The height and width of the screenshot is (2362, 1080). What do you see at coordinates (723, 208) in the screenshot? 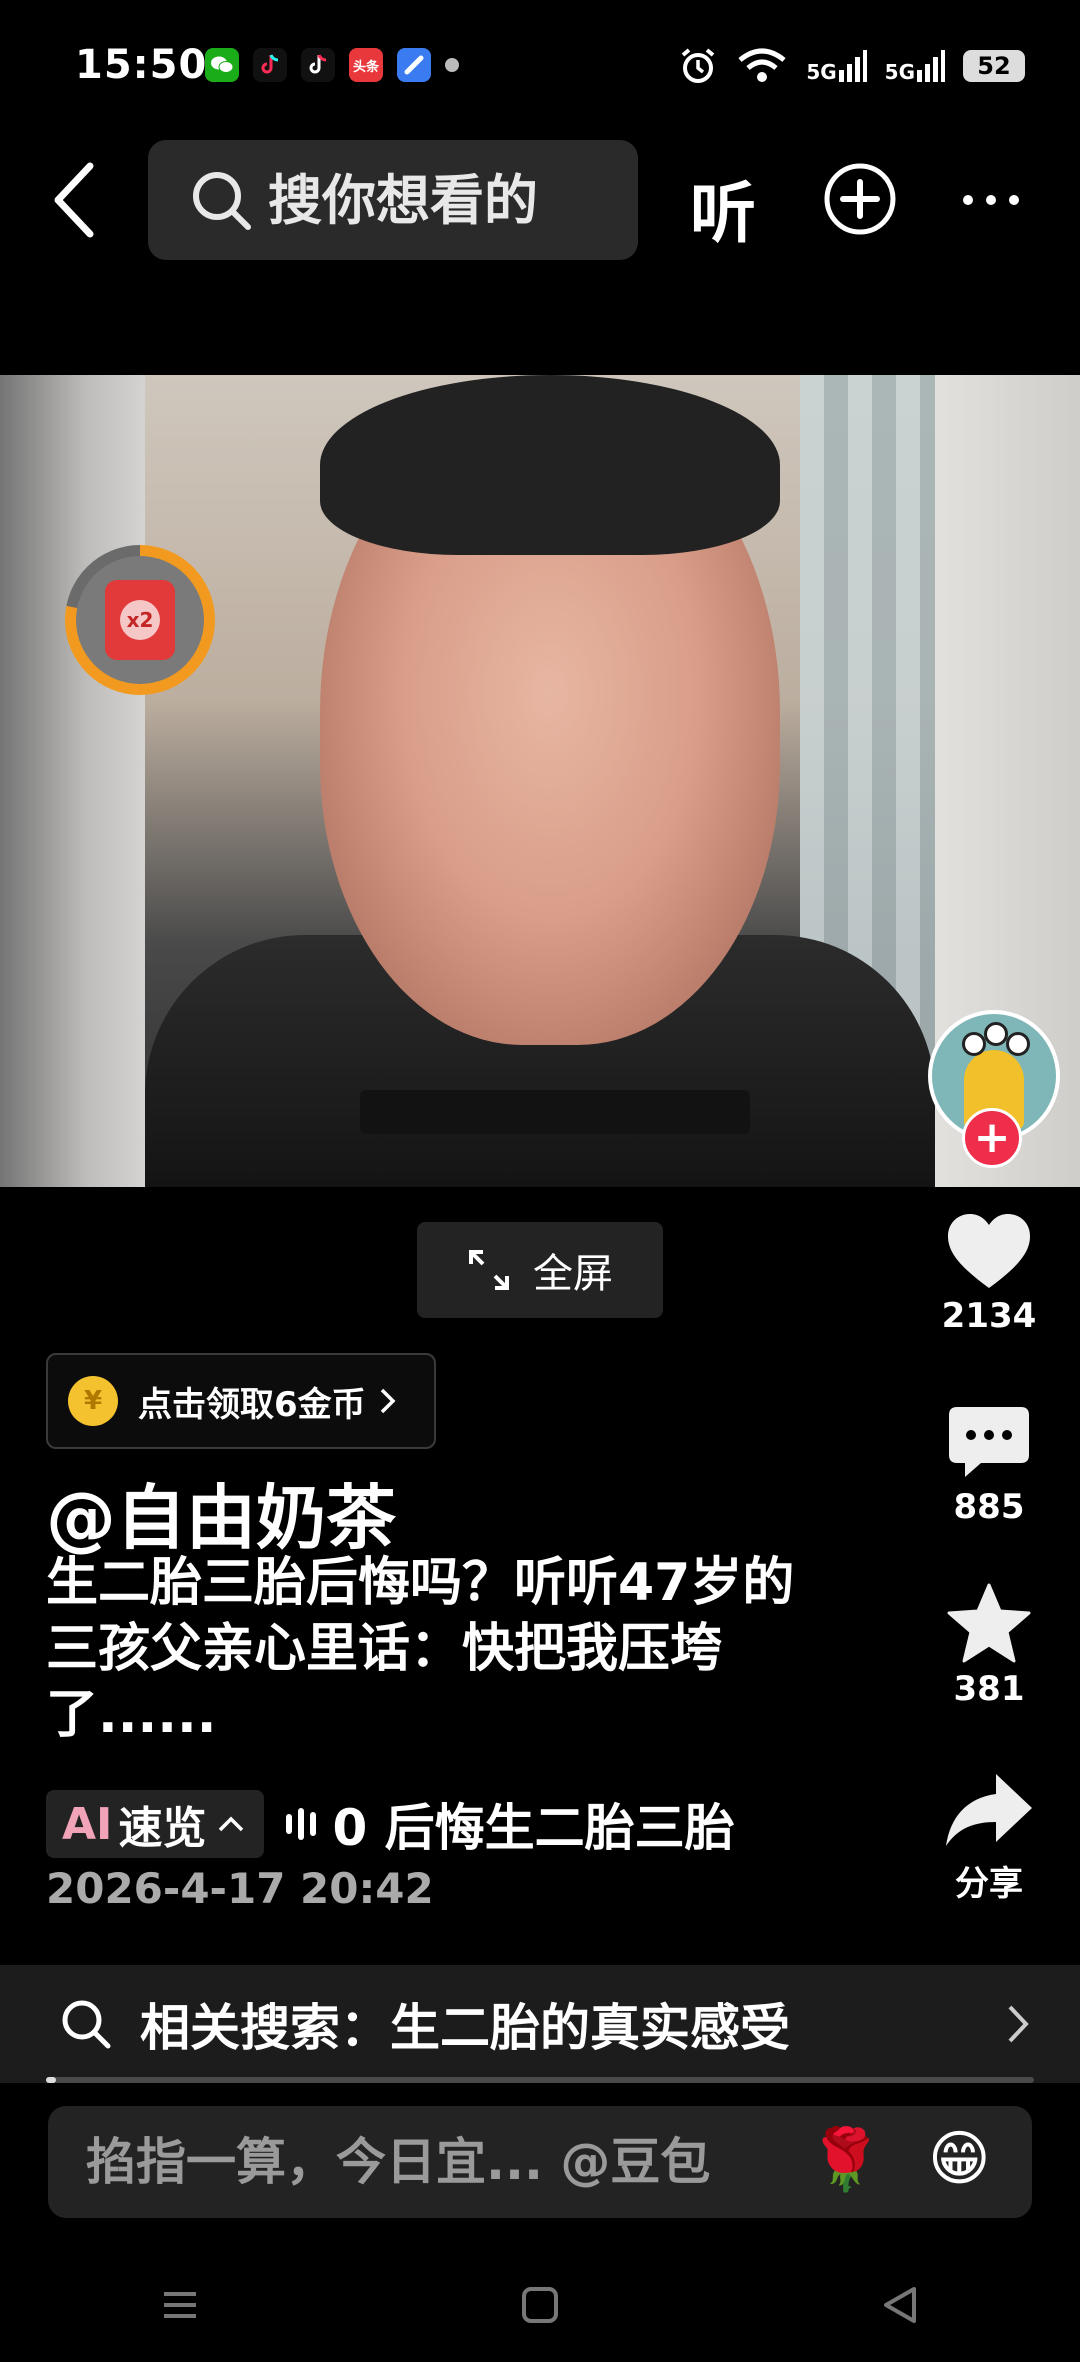
I see `listen-button: 听` at bounding box center [723, 208].